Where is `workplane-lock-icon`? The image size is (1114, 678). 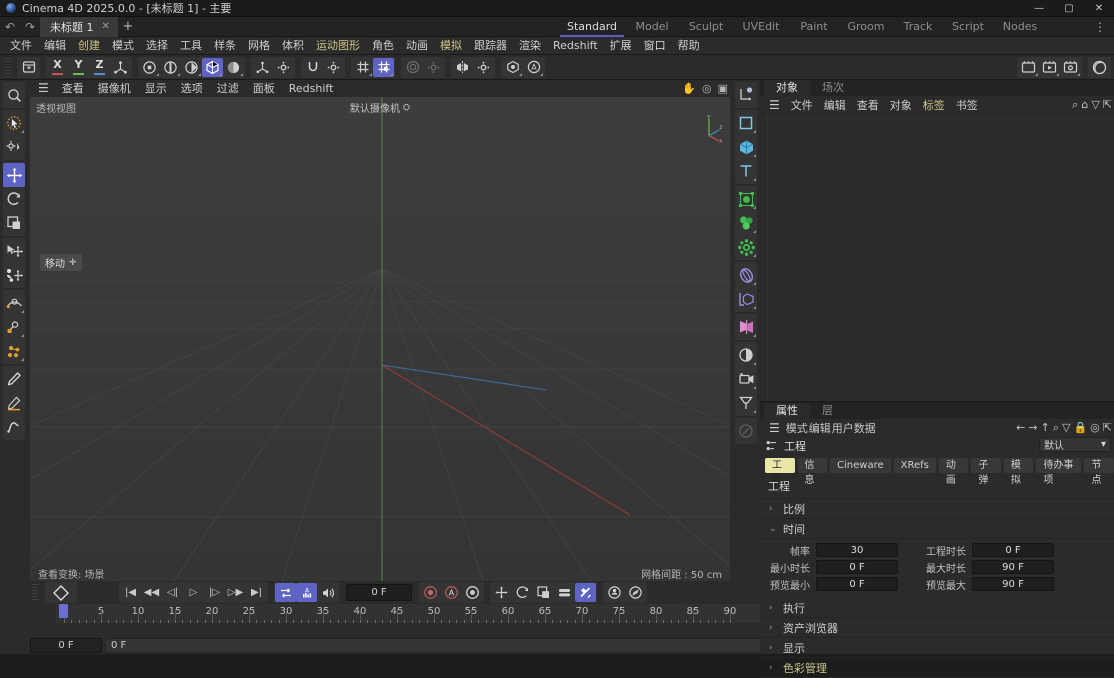 workplane-lock-icon is located at coordinates (14, 327).